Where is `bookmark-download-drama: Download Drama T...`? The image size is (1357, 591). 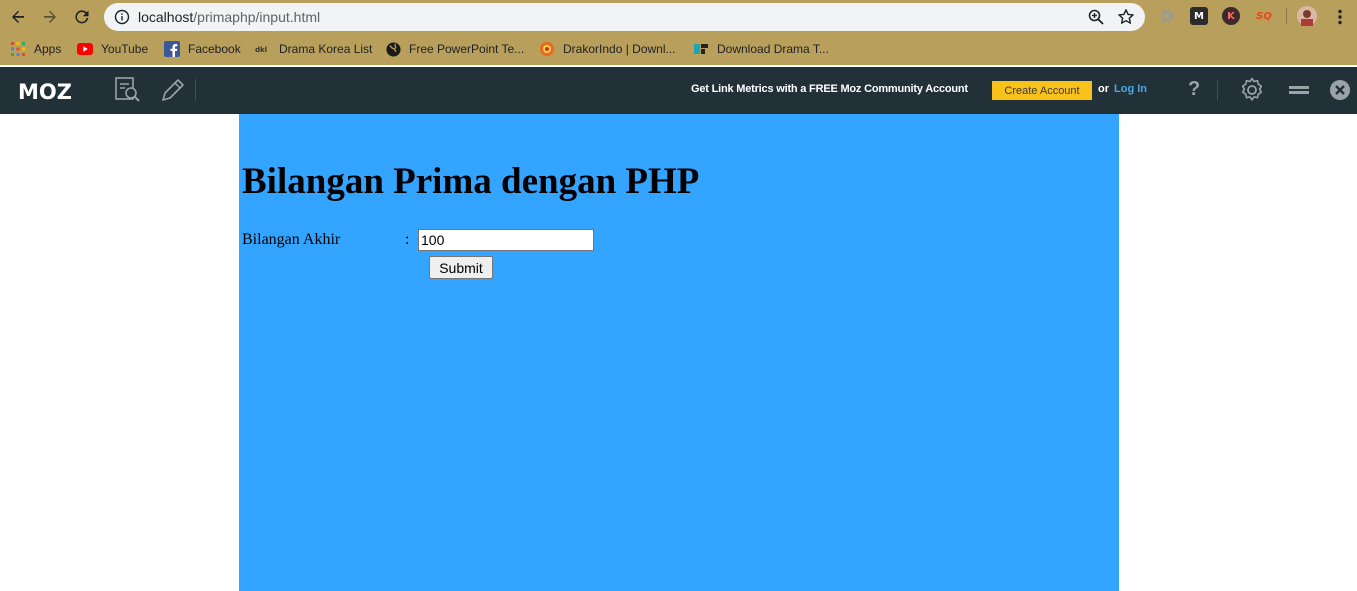
bookmark-download-drama: Download Drama T... is located at coordinates (761, 49).